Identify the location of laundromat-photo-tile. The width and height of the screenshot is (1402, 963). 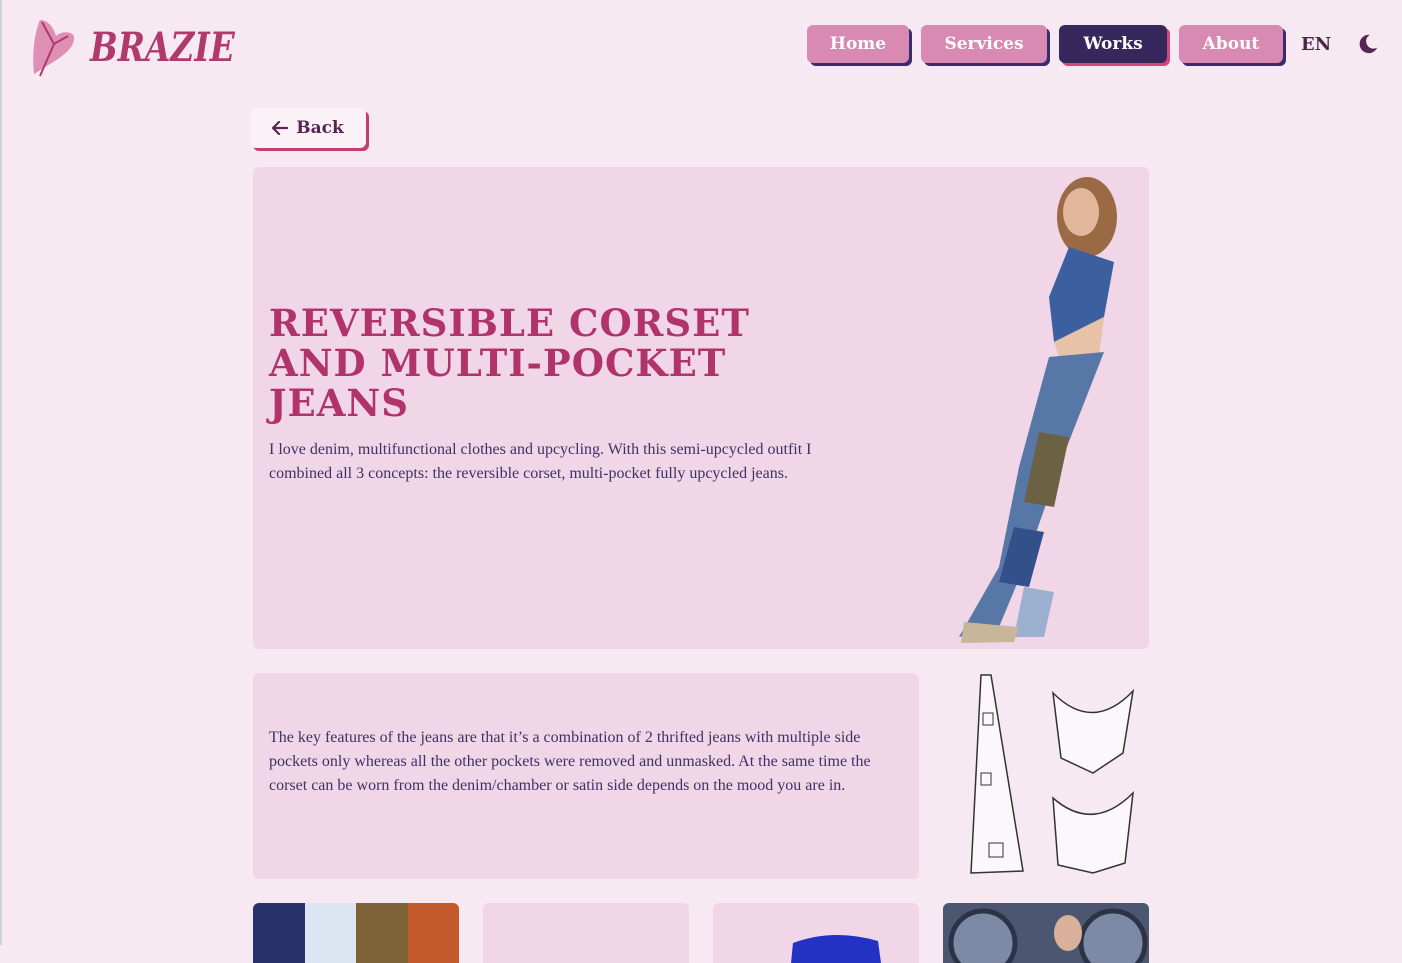
(1046, 933).